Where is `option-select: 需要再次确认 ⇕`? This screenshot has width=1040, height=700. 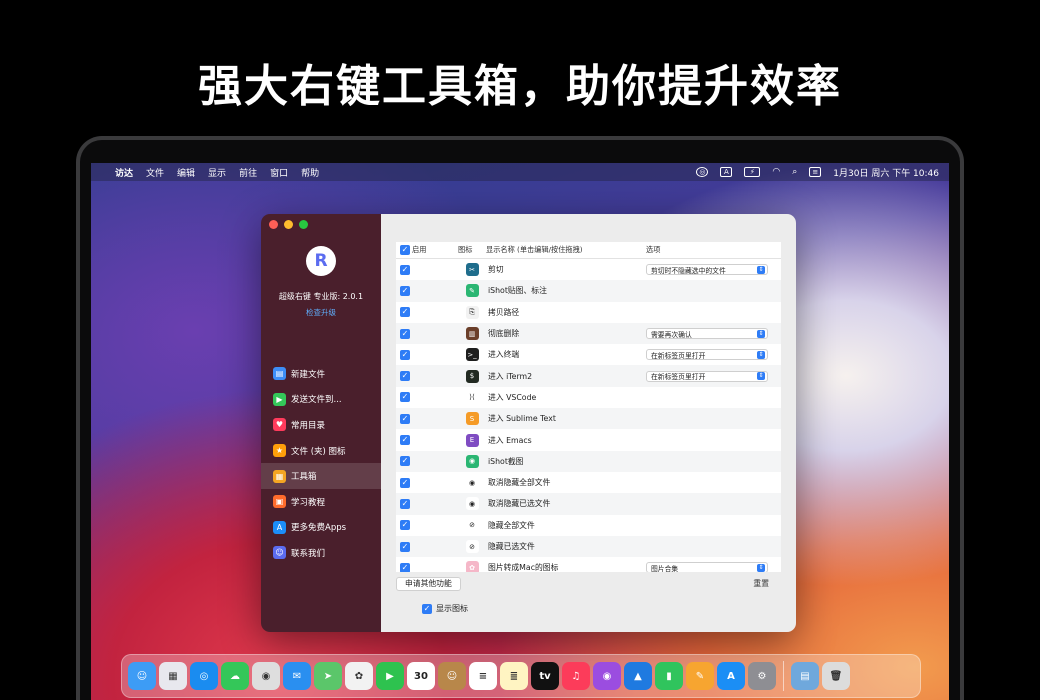
option-select: 需要再次确认 ⇕ is located at coordinates (707, 334).